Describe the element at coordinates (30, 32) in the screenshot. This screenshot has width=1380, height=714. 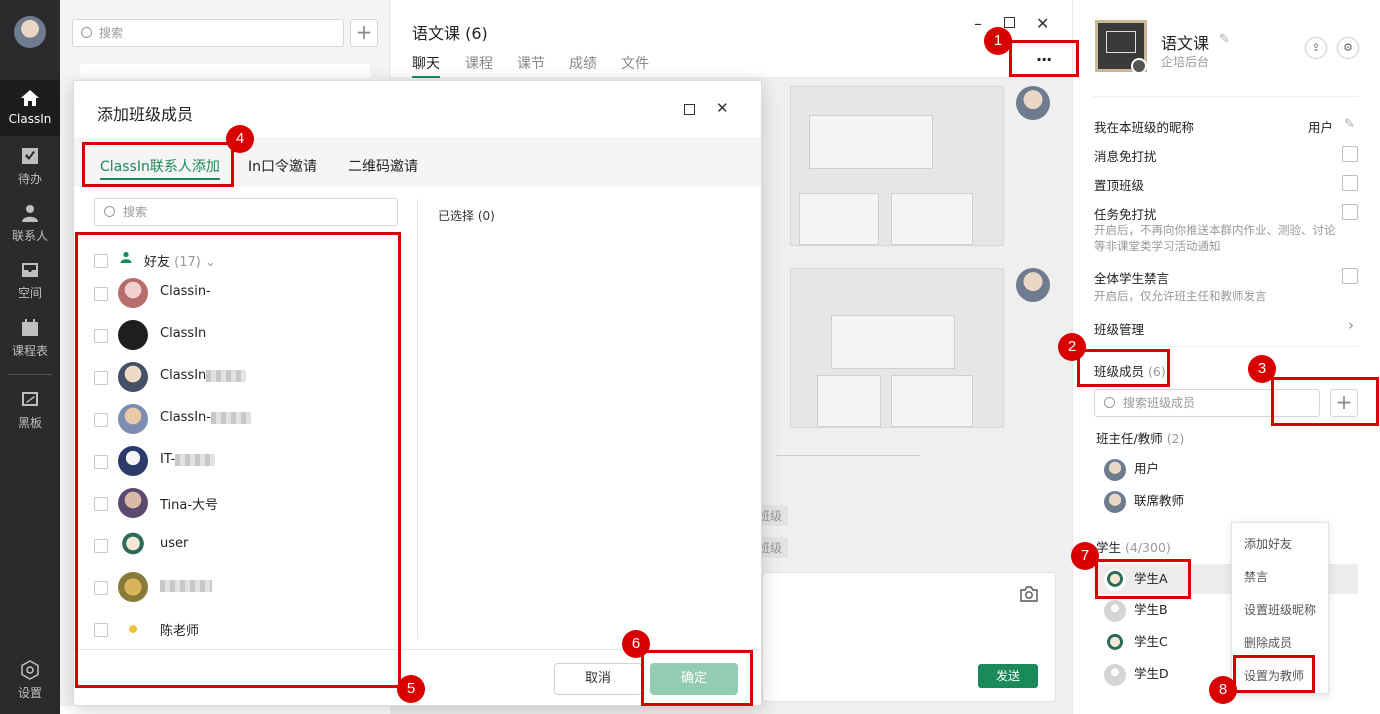
I see `user-avatar` at that location.